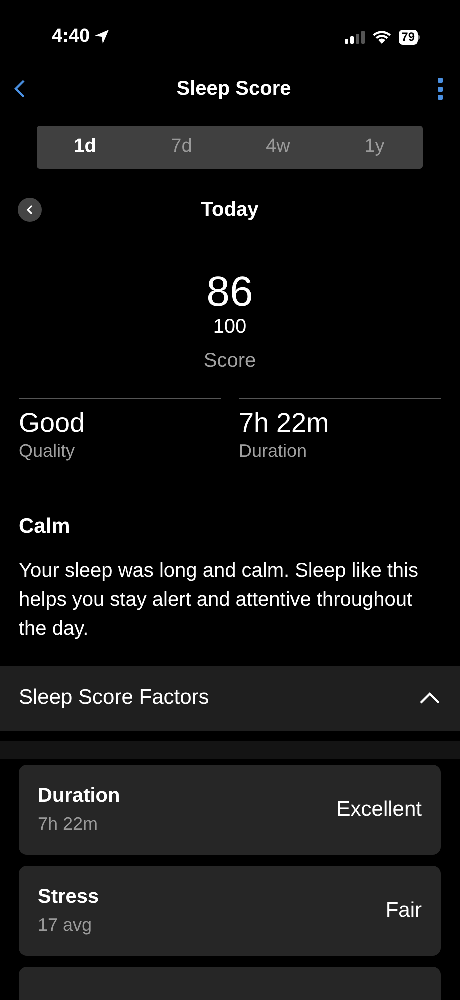 This screenshot has height=1000, width=460. I want to click on factors-header: Sleep Score Factors, so click(230, 698).